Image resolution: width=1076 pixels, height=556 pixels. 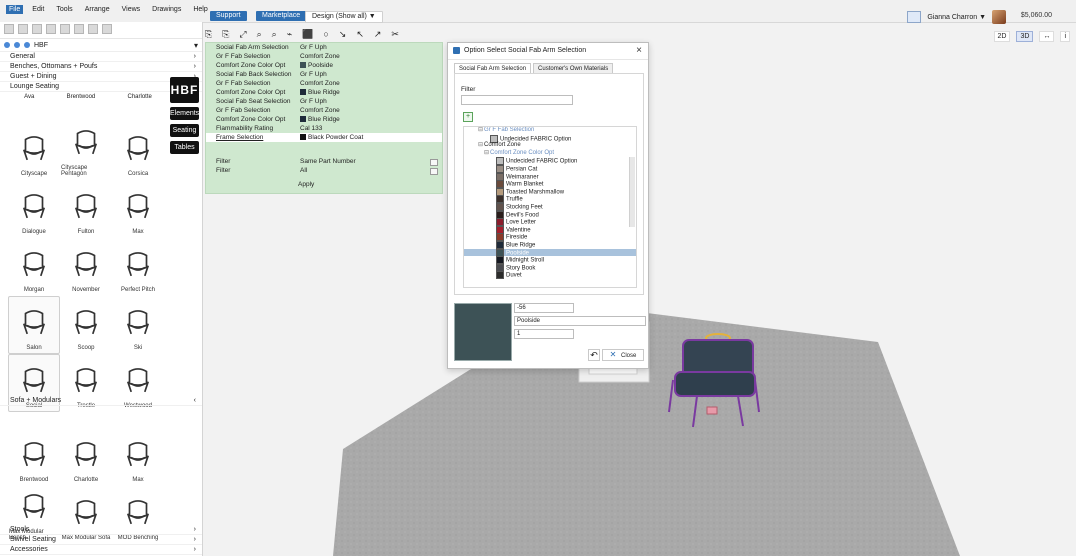 What do you see at coordinates (138, 457) in the screenshot?
I see `catalog-tile: Max` at bounding box center [138, 457].